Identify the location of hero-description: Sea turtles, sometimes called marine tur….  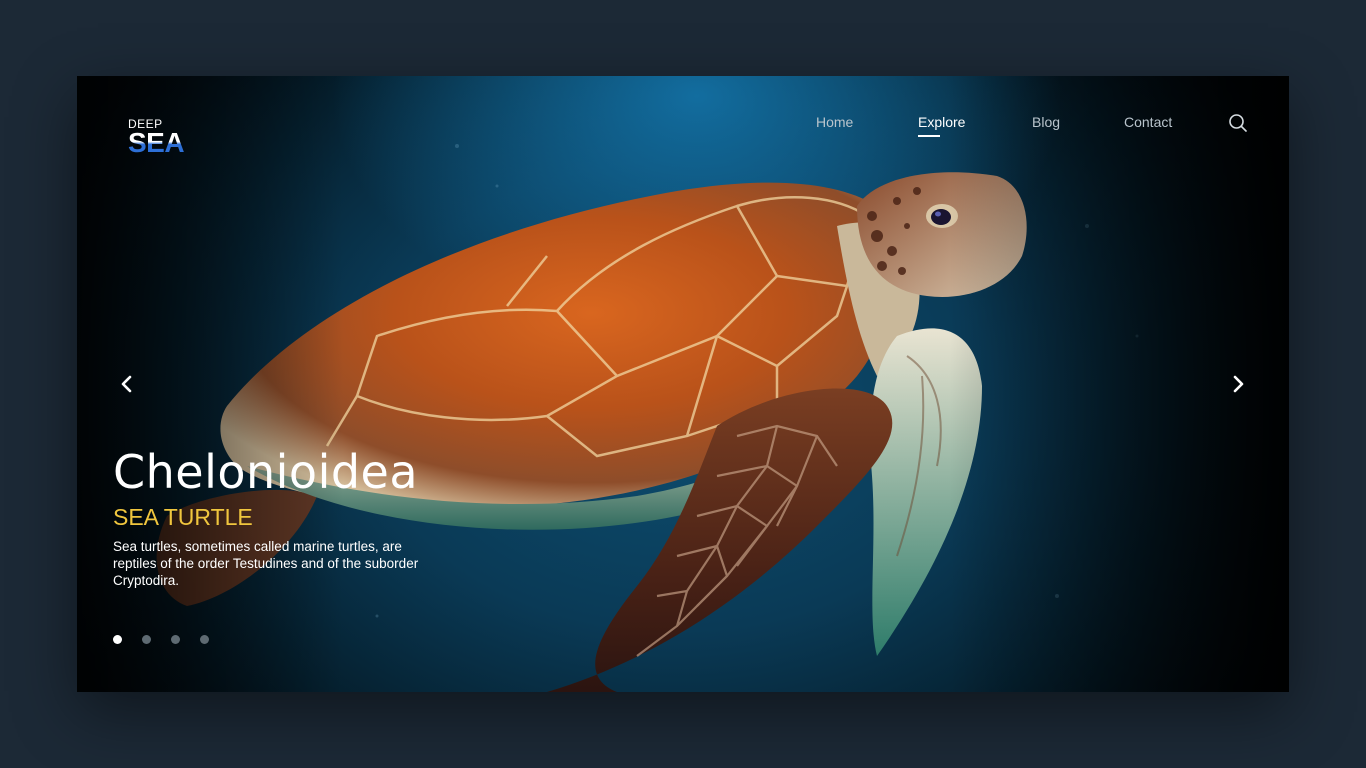
(266, 563).